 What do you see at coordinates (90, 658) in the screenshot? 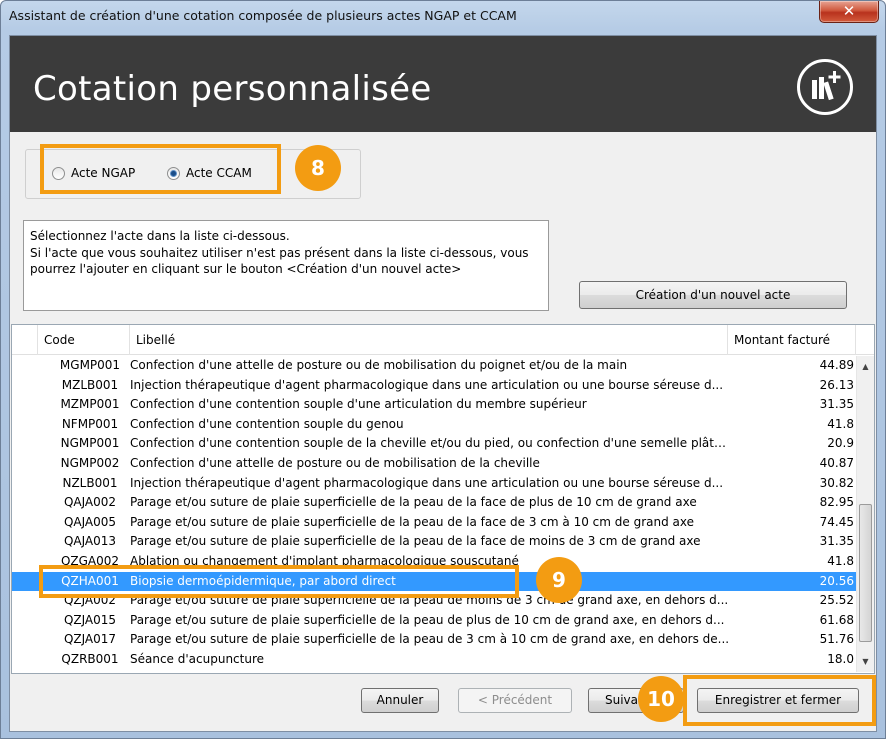
I see `cell-code: QZRB001` at bounding box center [90, 658].